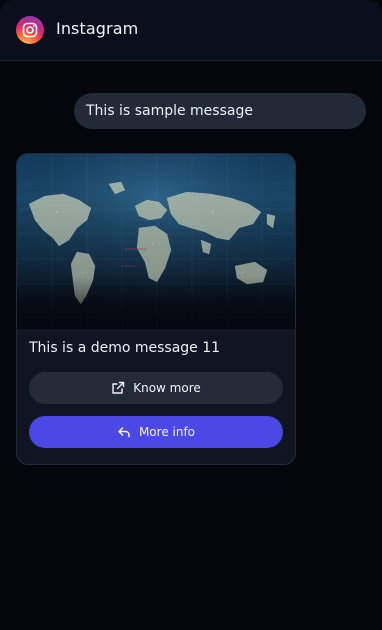 The width and height of the screenshot is (382, 630). Describe the element at coordinates (169, 111) in the screenshot. I see `outgoing-message-text: This is sample message` at that location.